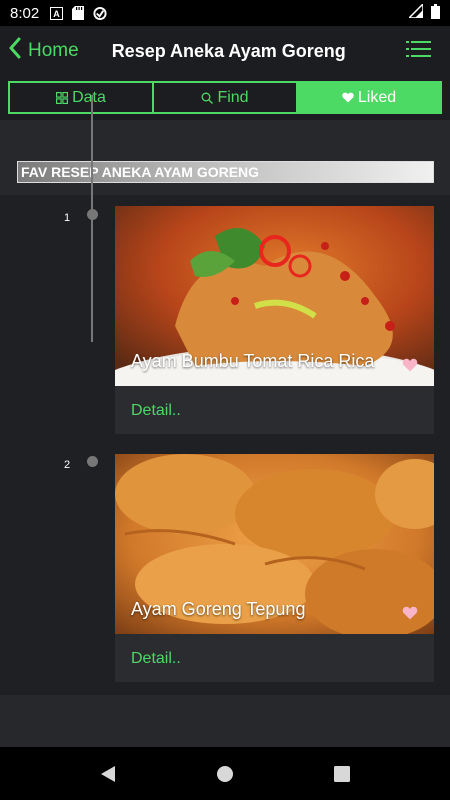 This screenshot has width=450, height=800. I want to click on svg-text: A, so click(56, 14).